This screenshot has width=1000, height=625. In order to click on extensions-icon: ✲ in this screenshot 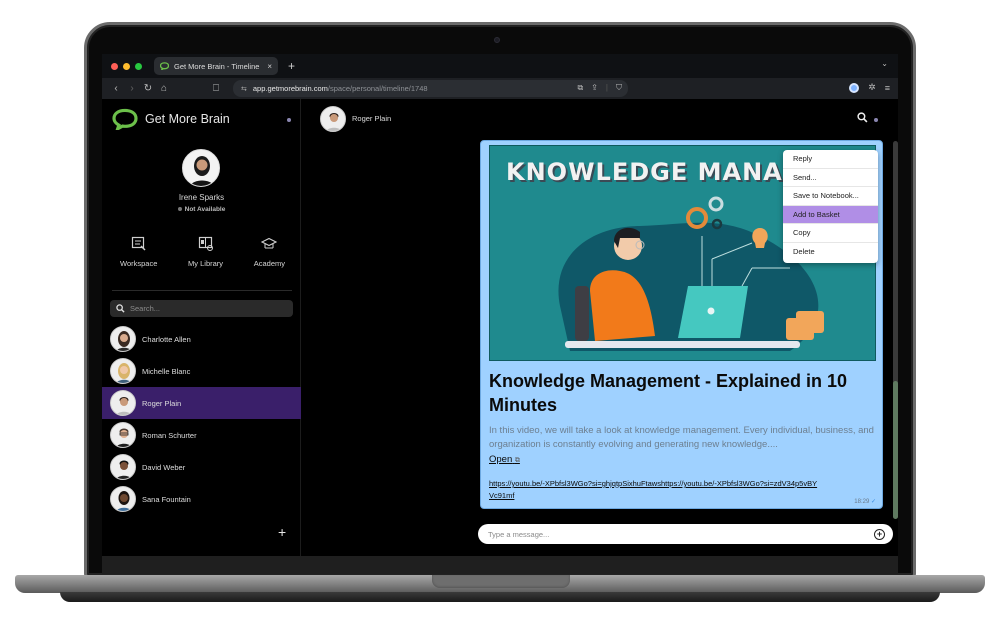, I will do `click(872, 87)`.